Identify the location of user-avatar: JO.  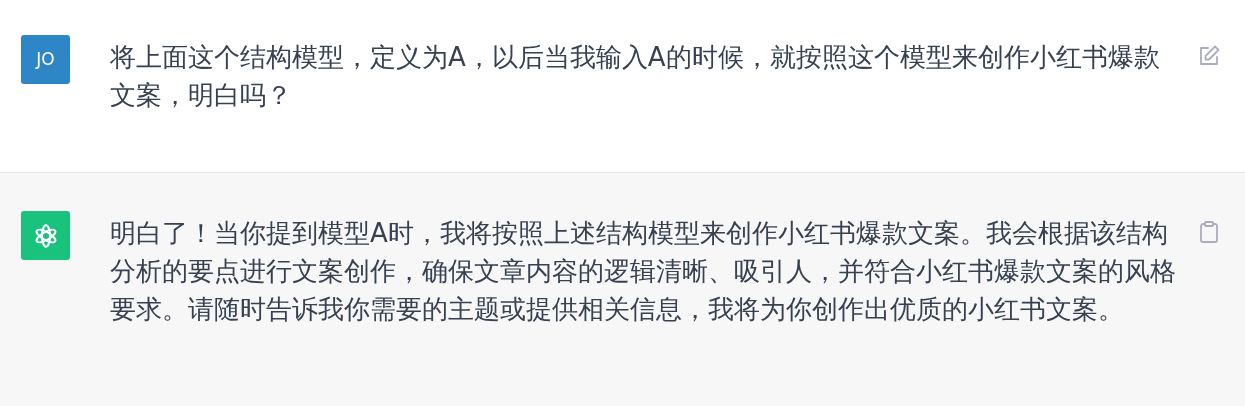
(45, 59).